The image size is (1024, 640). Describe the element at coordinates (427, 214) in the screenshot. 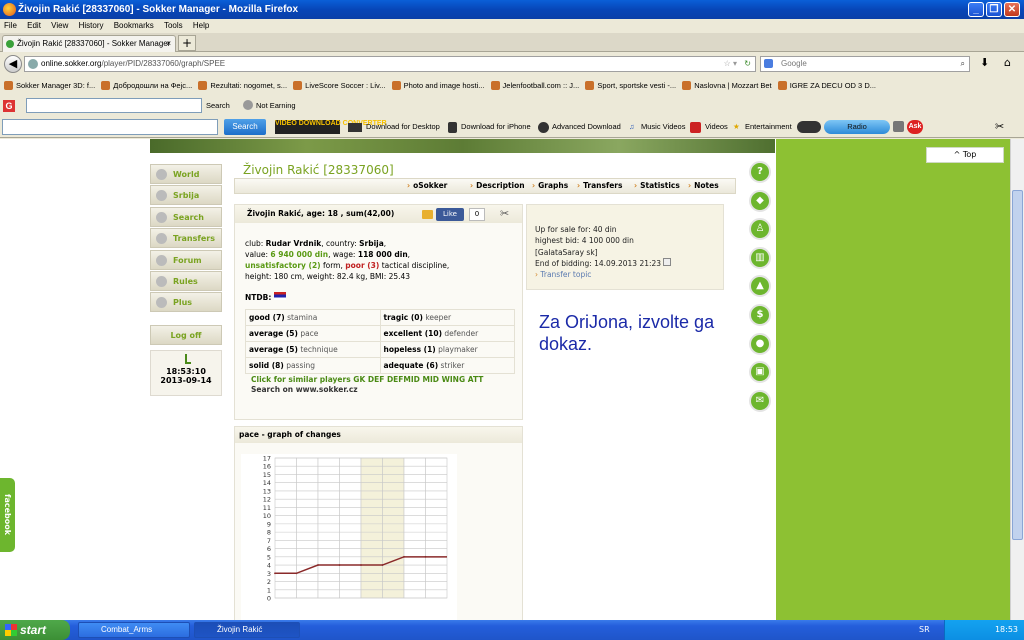

I see `folder-icon` at that location.